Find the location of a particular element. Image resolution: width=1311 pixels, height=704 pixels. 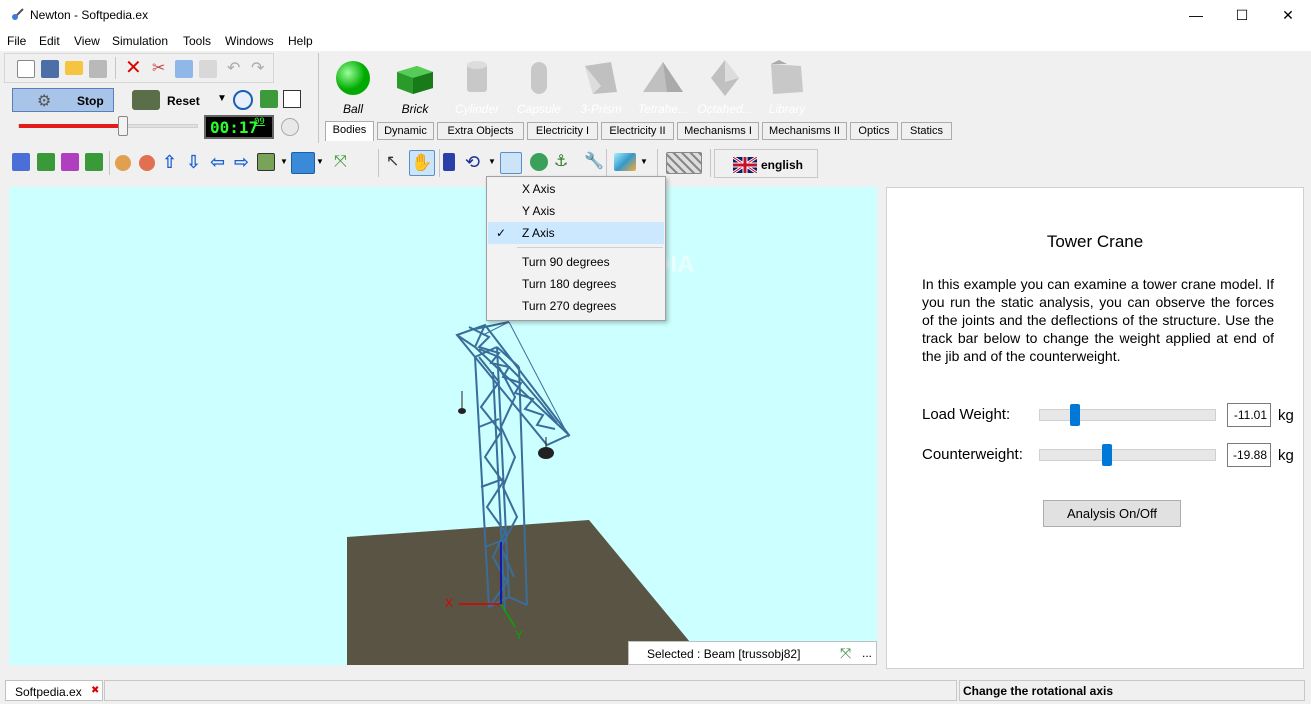

analysis-toggle-button: Analysis On/Off is located at coordinates (1112, 513).